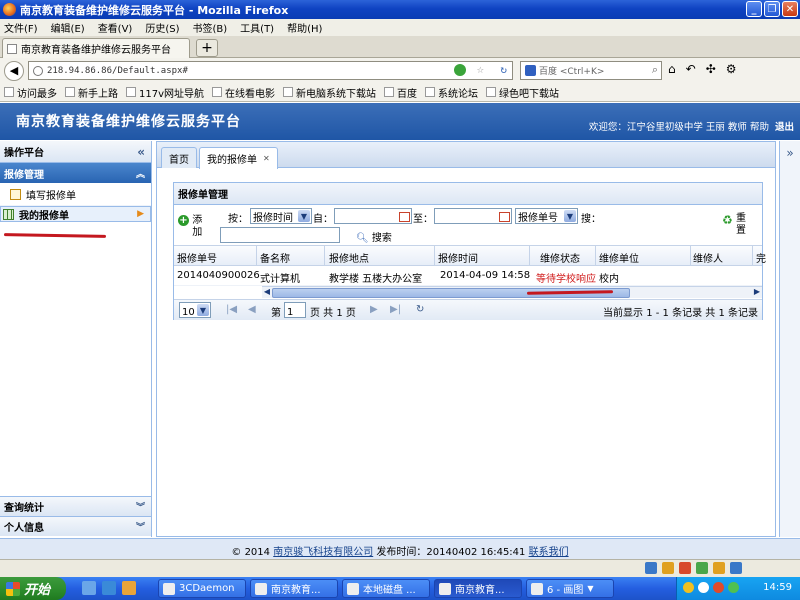 This screenshot has width=800, height=600. What do you see at coordinates (252, 309) in the screenshot?
I see `prev-page-icon: ◀` at bounding box center [252, 309].